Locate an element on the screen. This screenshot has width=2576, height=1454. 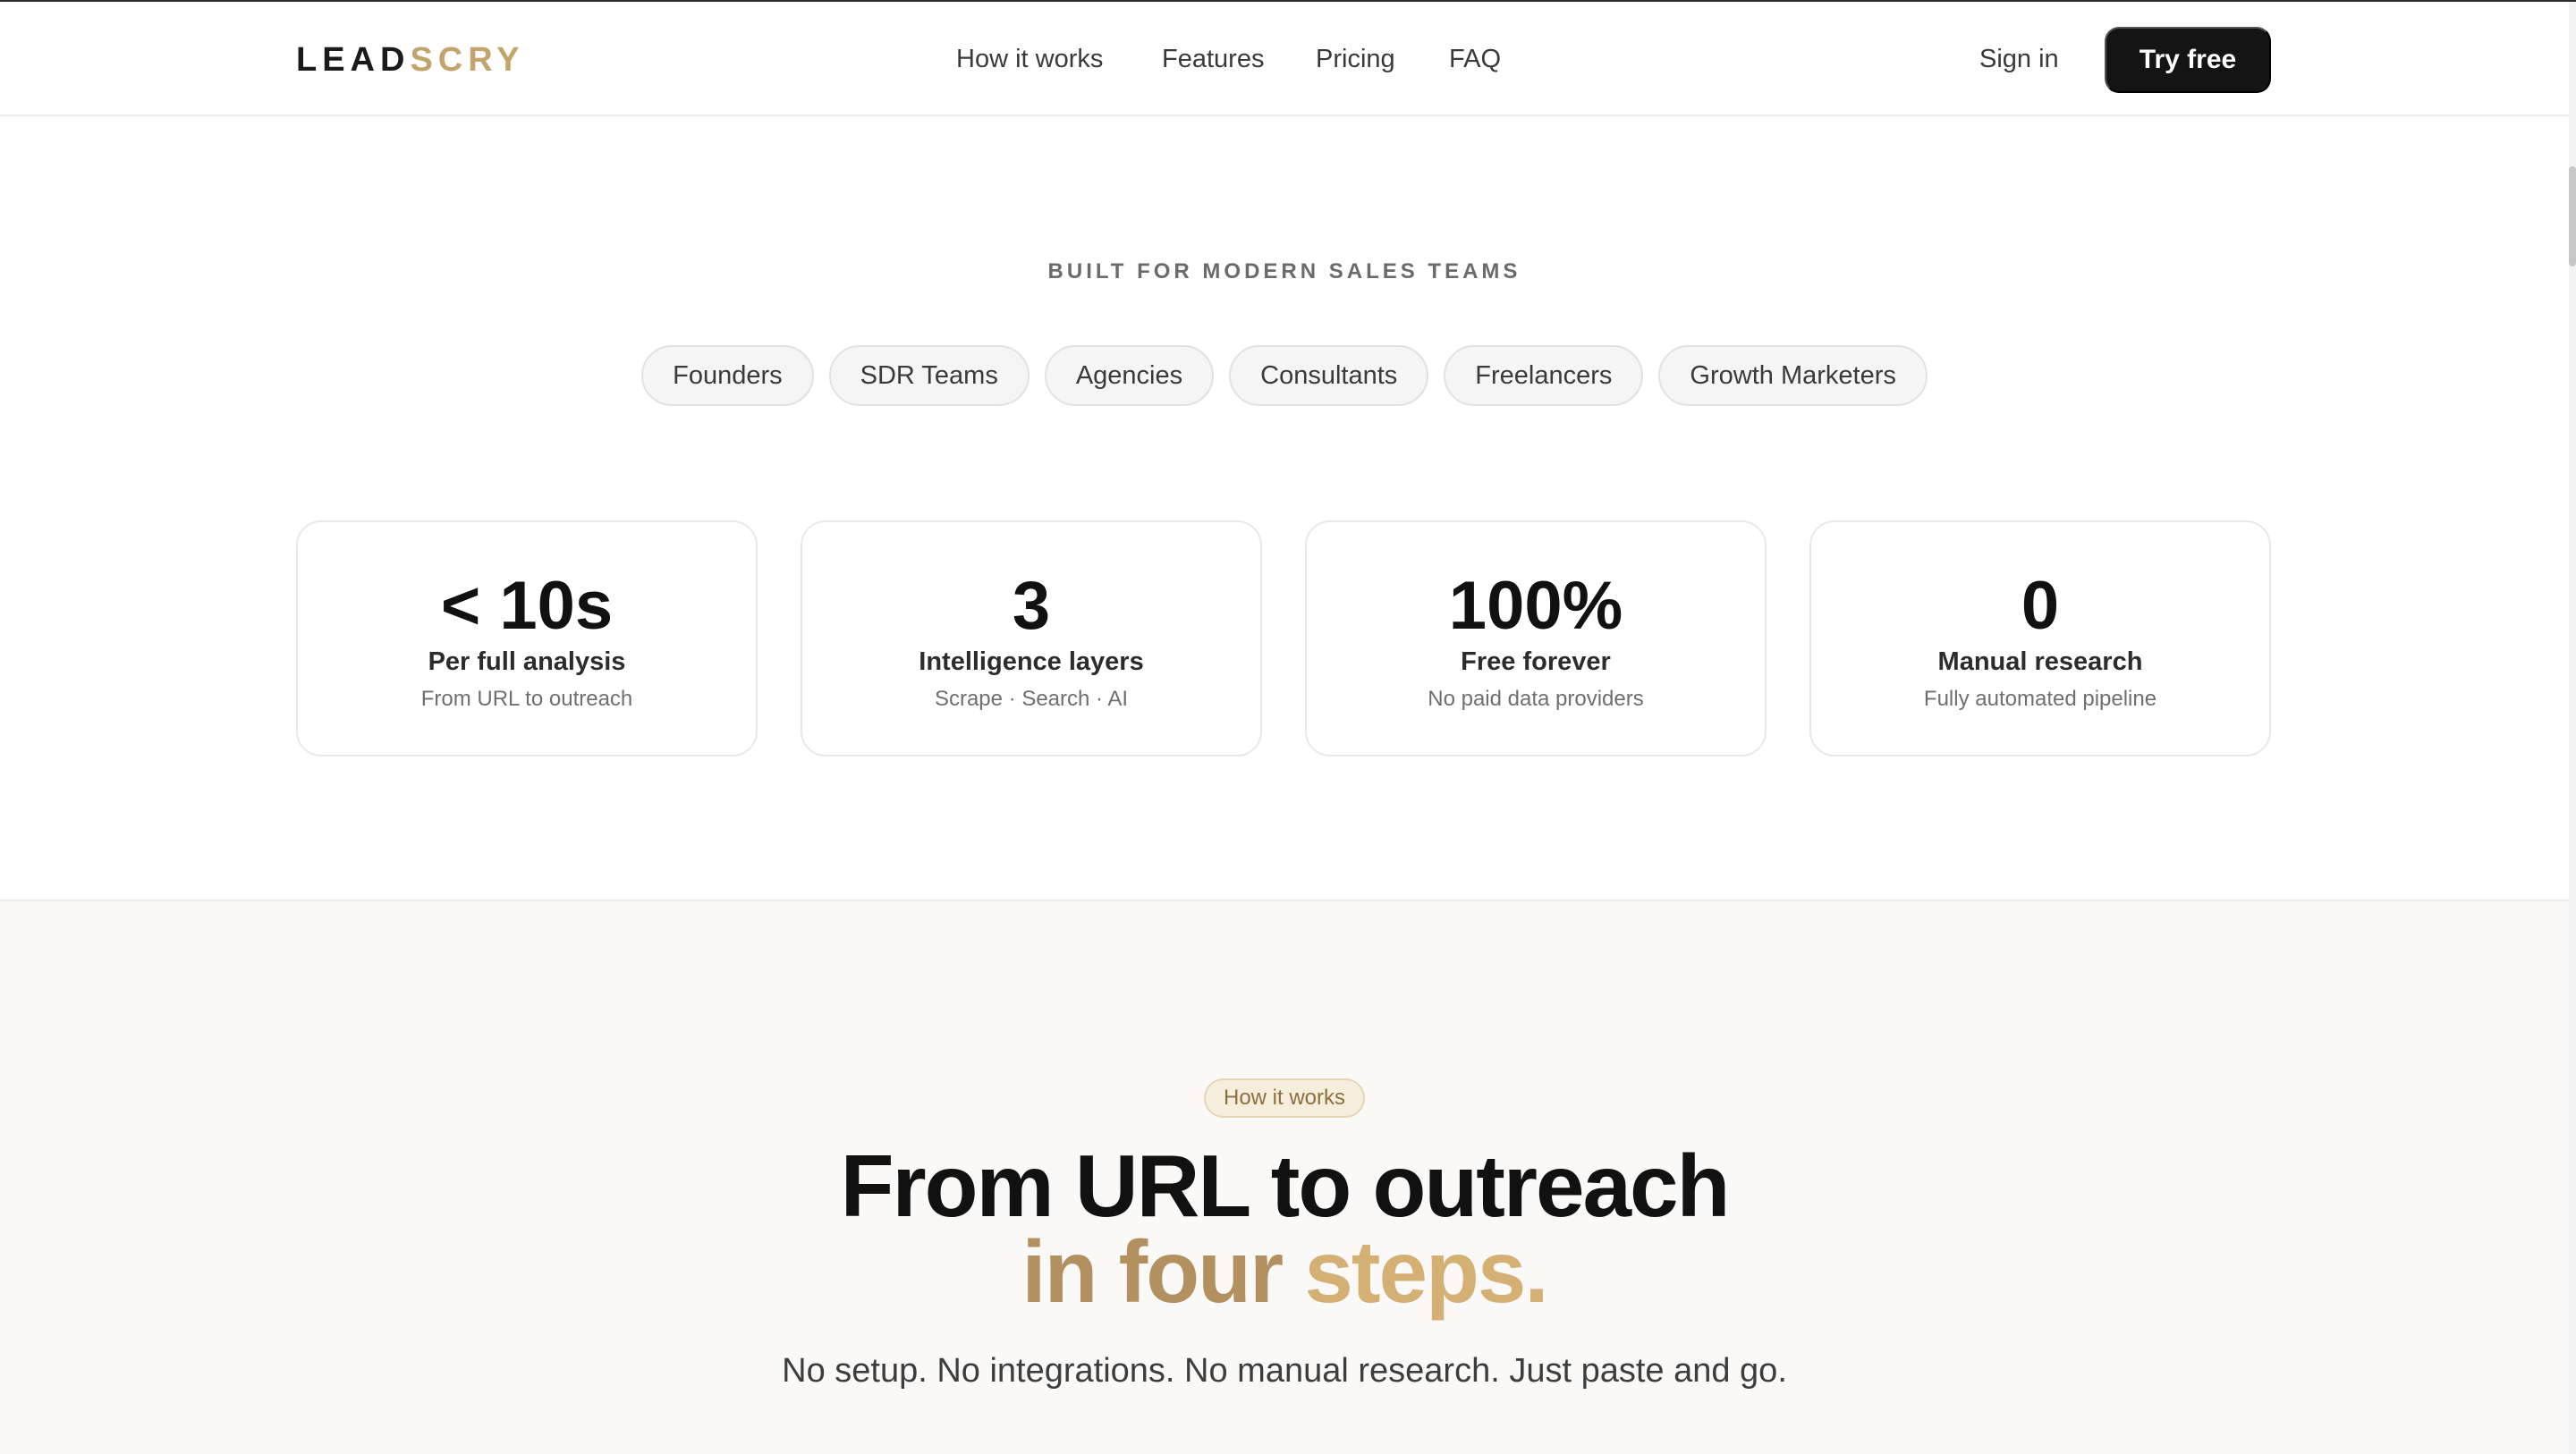
sign-in-link: Sign in is located at coordinates (2019, 59).